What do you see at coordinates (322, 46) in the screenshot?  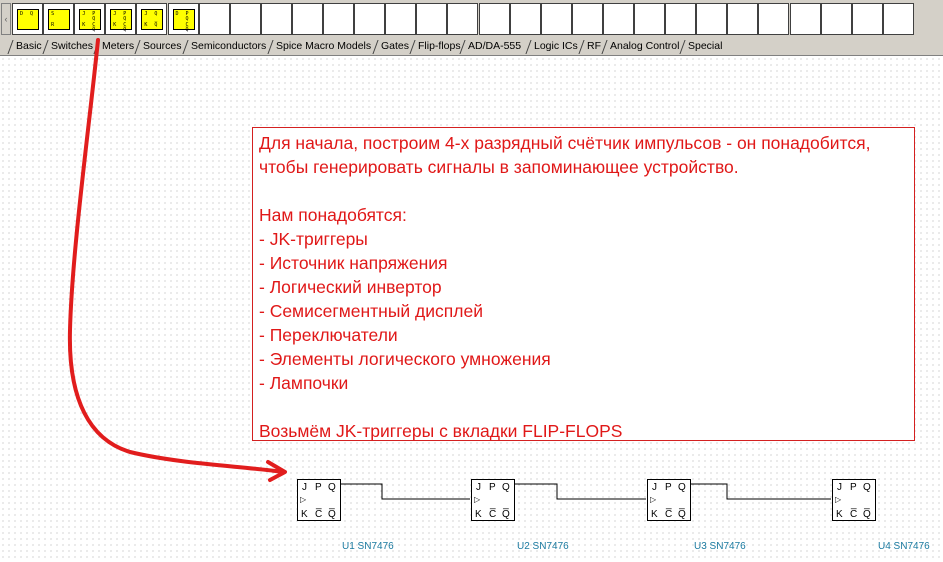 I see `tab-spice-macro-models: Spice Macro Models` at bounding box center [322, 46].